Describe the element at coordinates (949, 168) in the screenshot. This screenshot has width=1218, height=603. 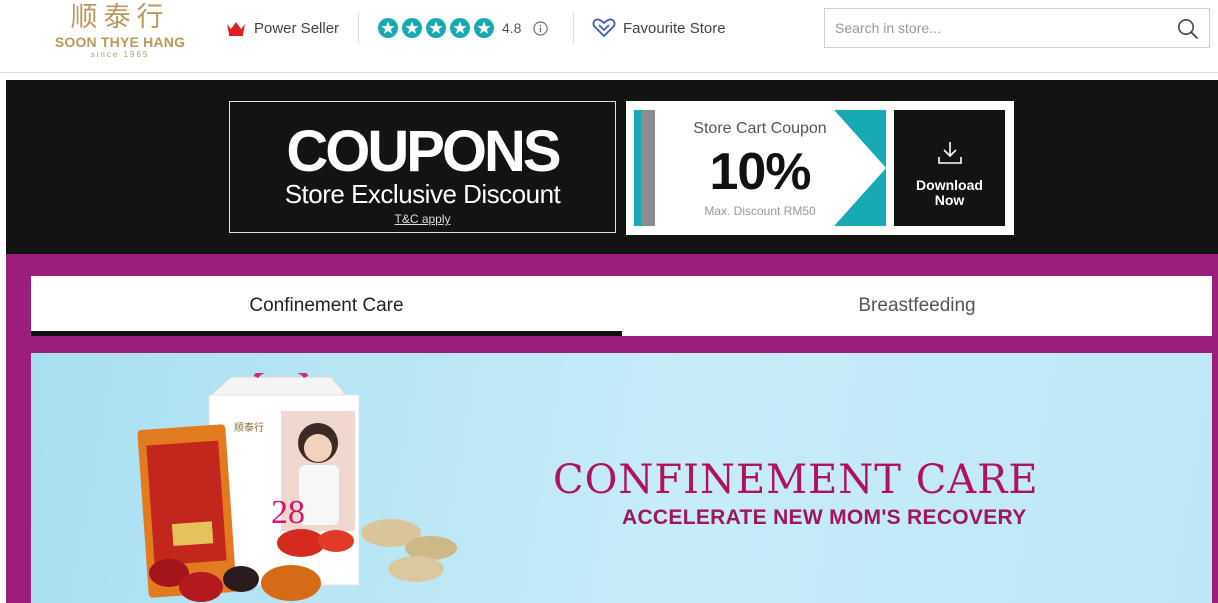
I see `download-coupon-button: Download Now` at that location.